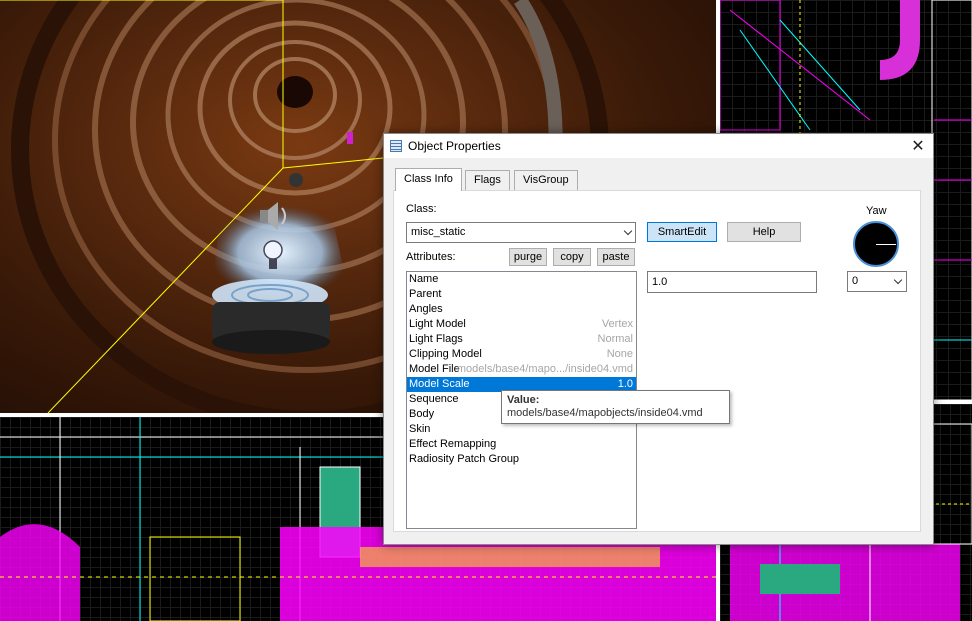  Describe the element at coordinates (438, 232) in the screenshot. I see `class-value: misc_static` at that location.